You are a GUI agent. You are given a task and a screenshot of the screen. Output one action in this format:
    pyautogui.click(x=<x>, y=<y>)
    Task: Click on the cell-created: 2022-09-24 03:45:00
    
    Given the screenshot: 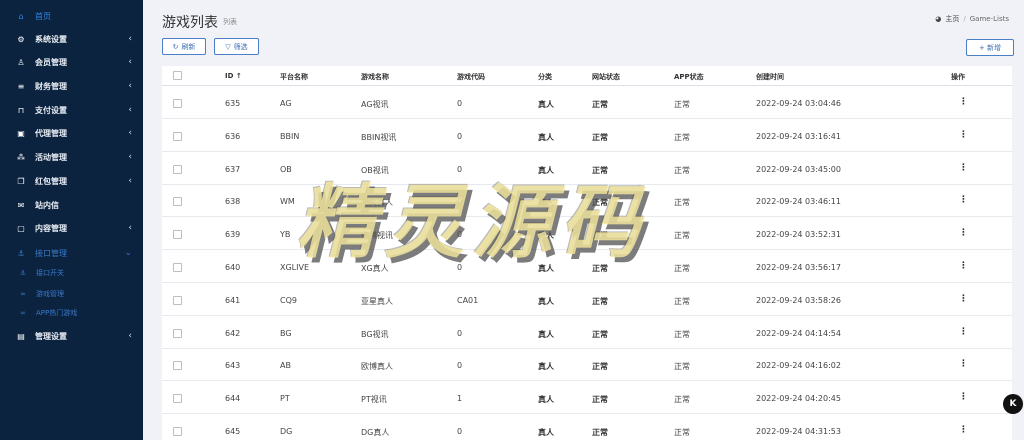 What is the action you would take?
    pyautogui.click(x=798, y=169)
    